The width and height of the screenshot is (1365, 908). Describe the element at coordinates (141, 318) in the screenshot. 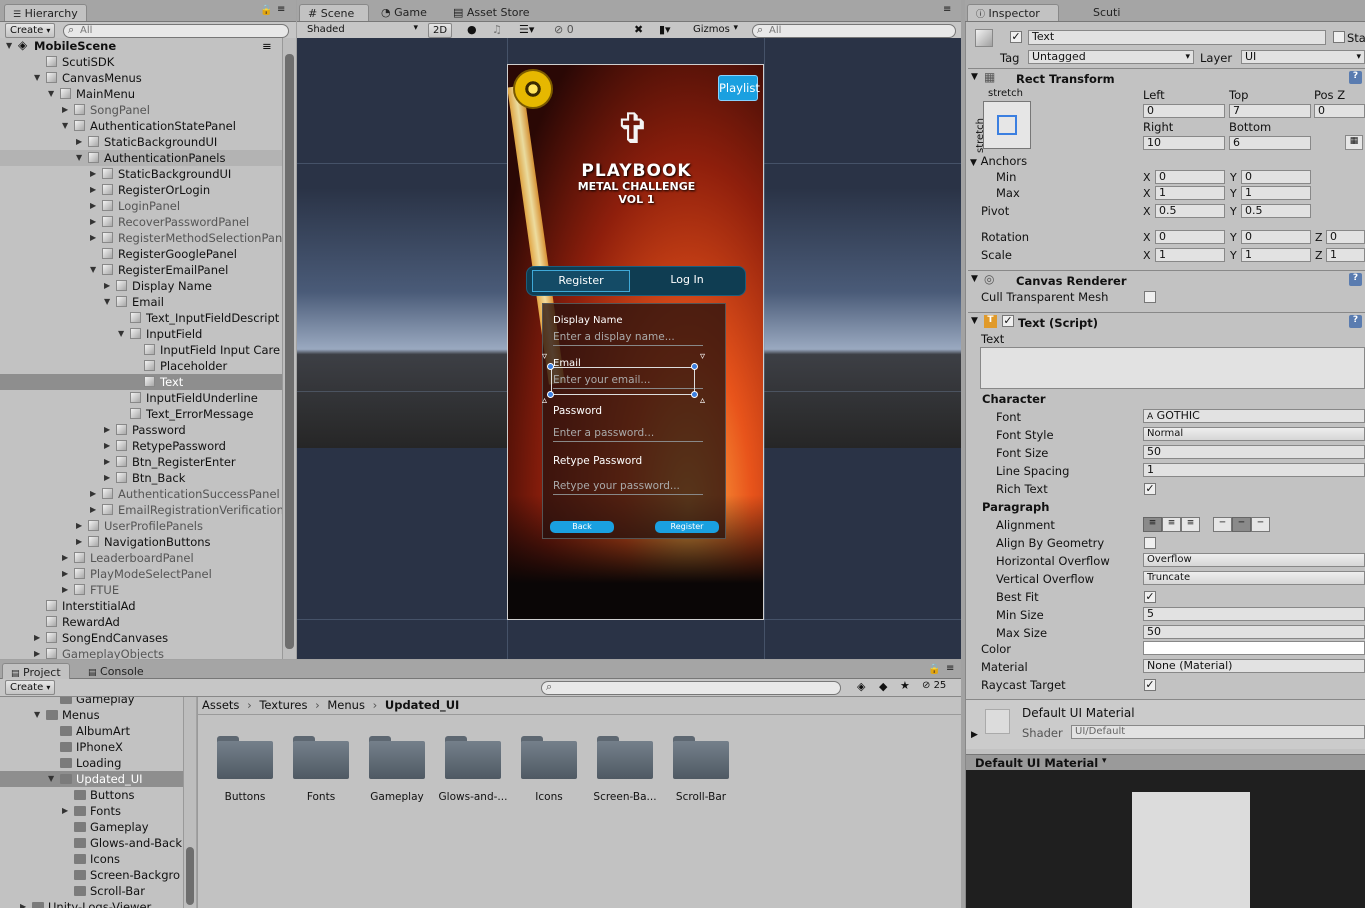

I see `hierarchy-row: Text_InputFieldDescript` at that location.